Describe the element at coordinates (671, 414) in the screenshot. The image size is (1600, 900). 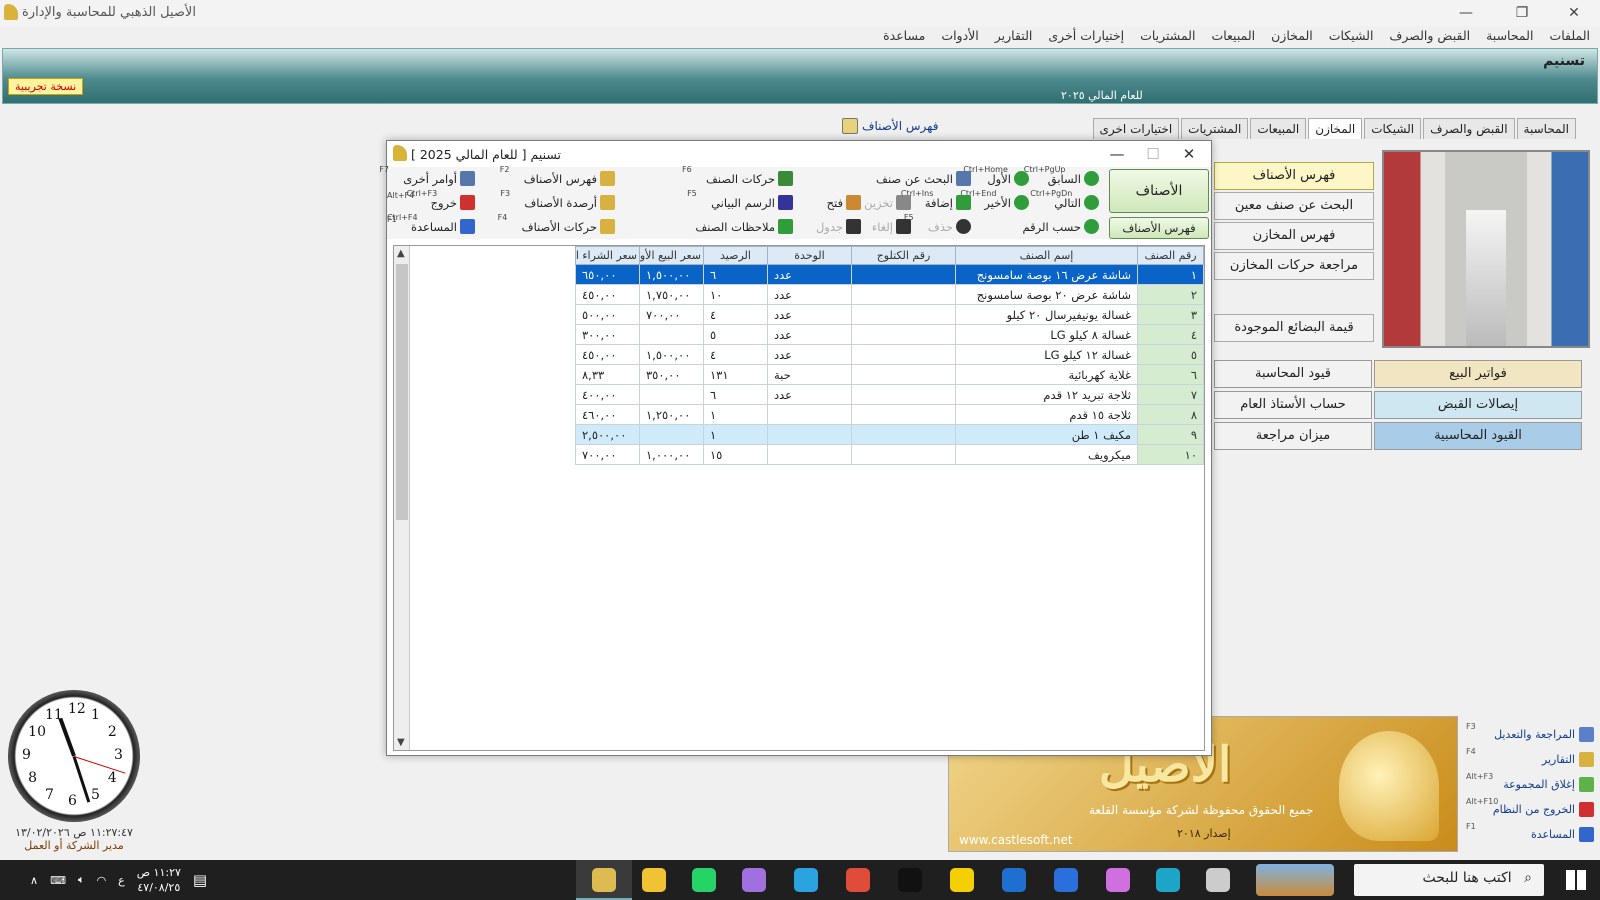
I see `table-cell: ١,٢٥٠,٠٠` at that location.